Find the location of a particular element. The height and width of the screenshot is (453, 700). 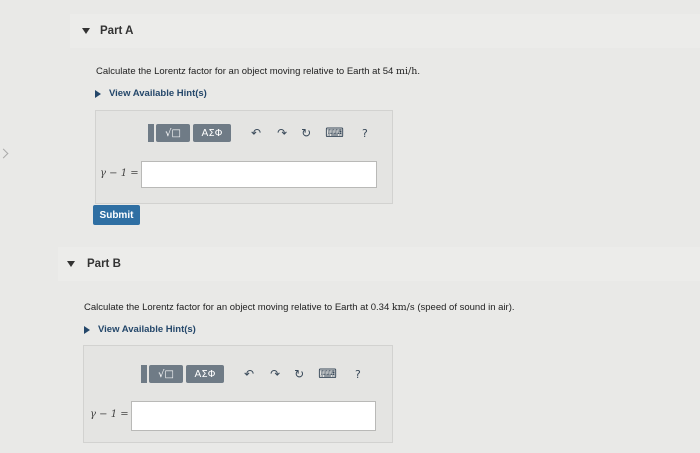

part-a-answer-input is located at coordinates (259, 174).